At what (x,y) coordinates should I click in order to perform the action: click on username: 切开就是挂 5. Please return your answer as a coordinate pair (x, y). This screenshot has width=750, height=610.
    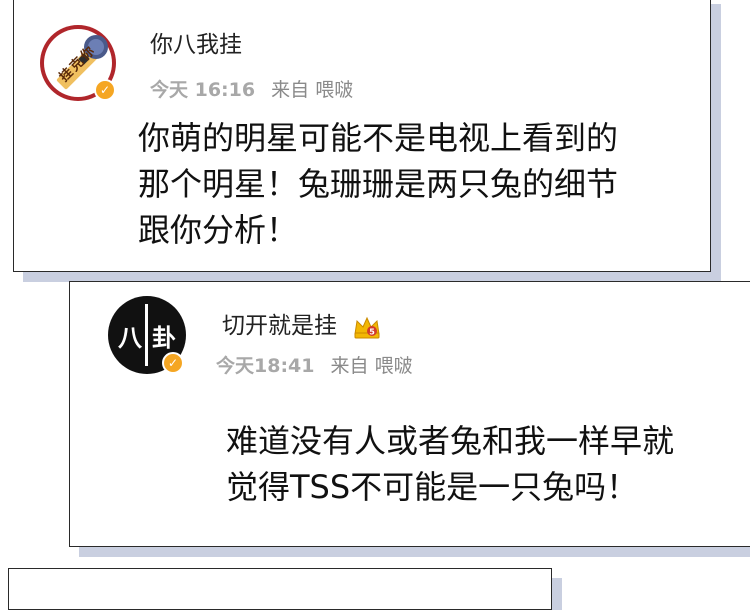
    Looking at the image, I should click on (302, 323).